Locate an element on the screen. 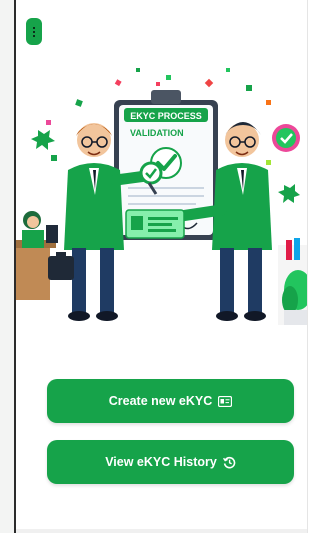 The image size is (320, 533). id-card is located at coordinates (155, 224).